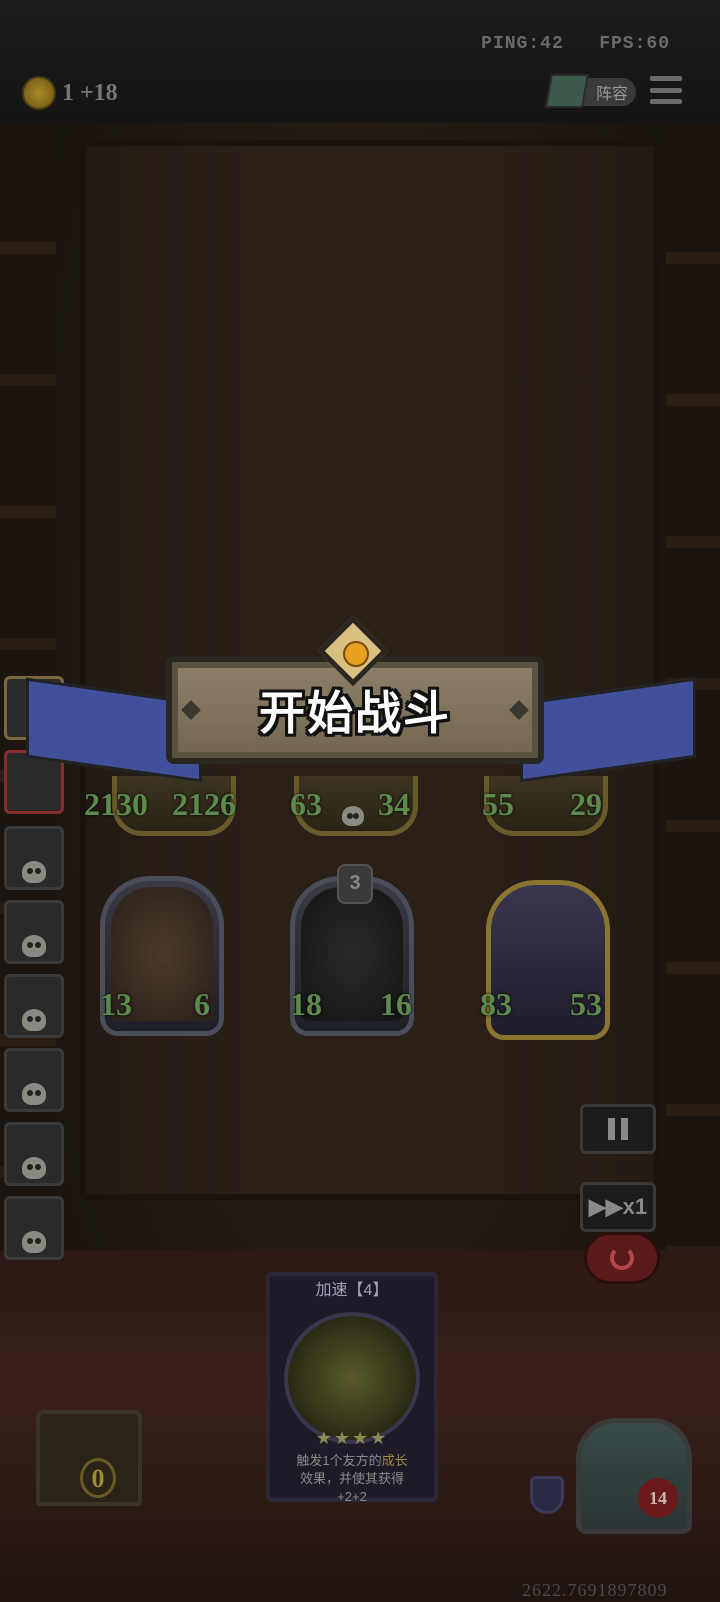  I want to click on desc-highlight: 成长, so click(394, 1460).